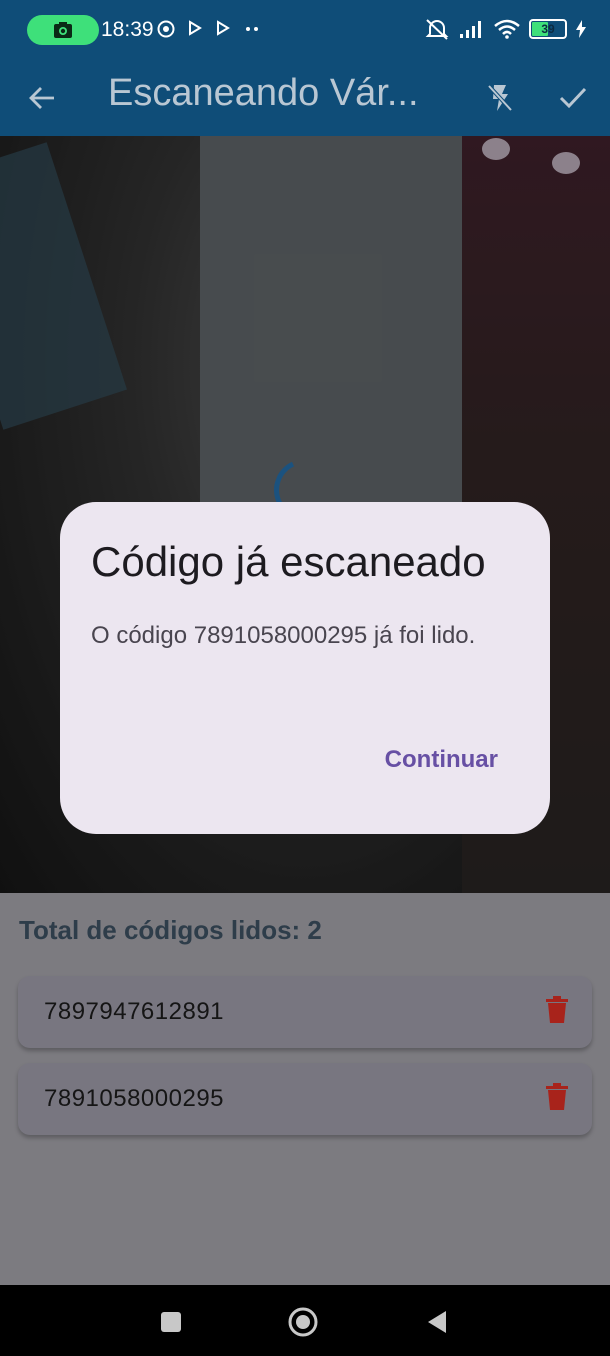 The image size is (610, 1356). I want to click on flash-toggle-button, so click(500, 98).